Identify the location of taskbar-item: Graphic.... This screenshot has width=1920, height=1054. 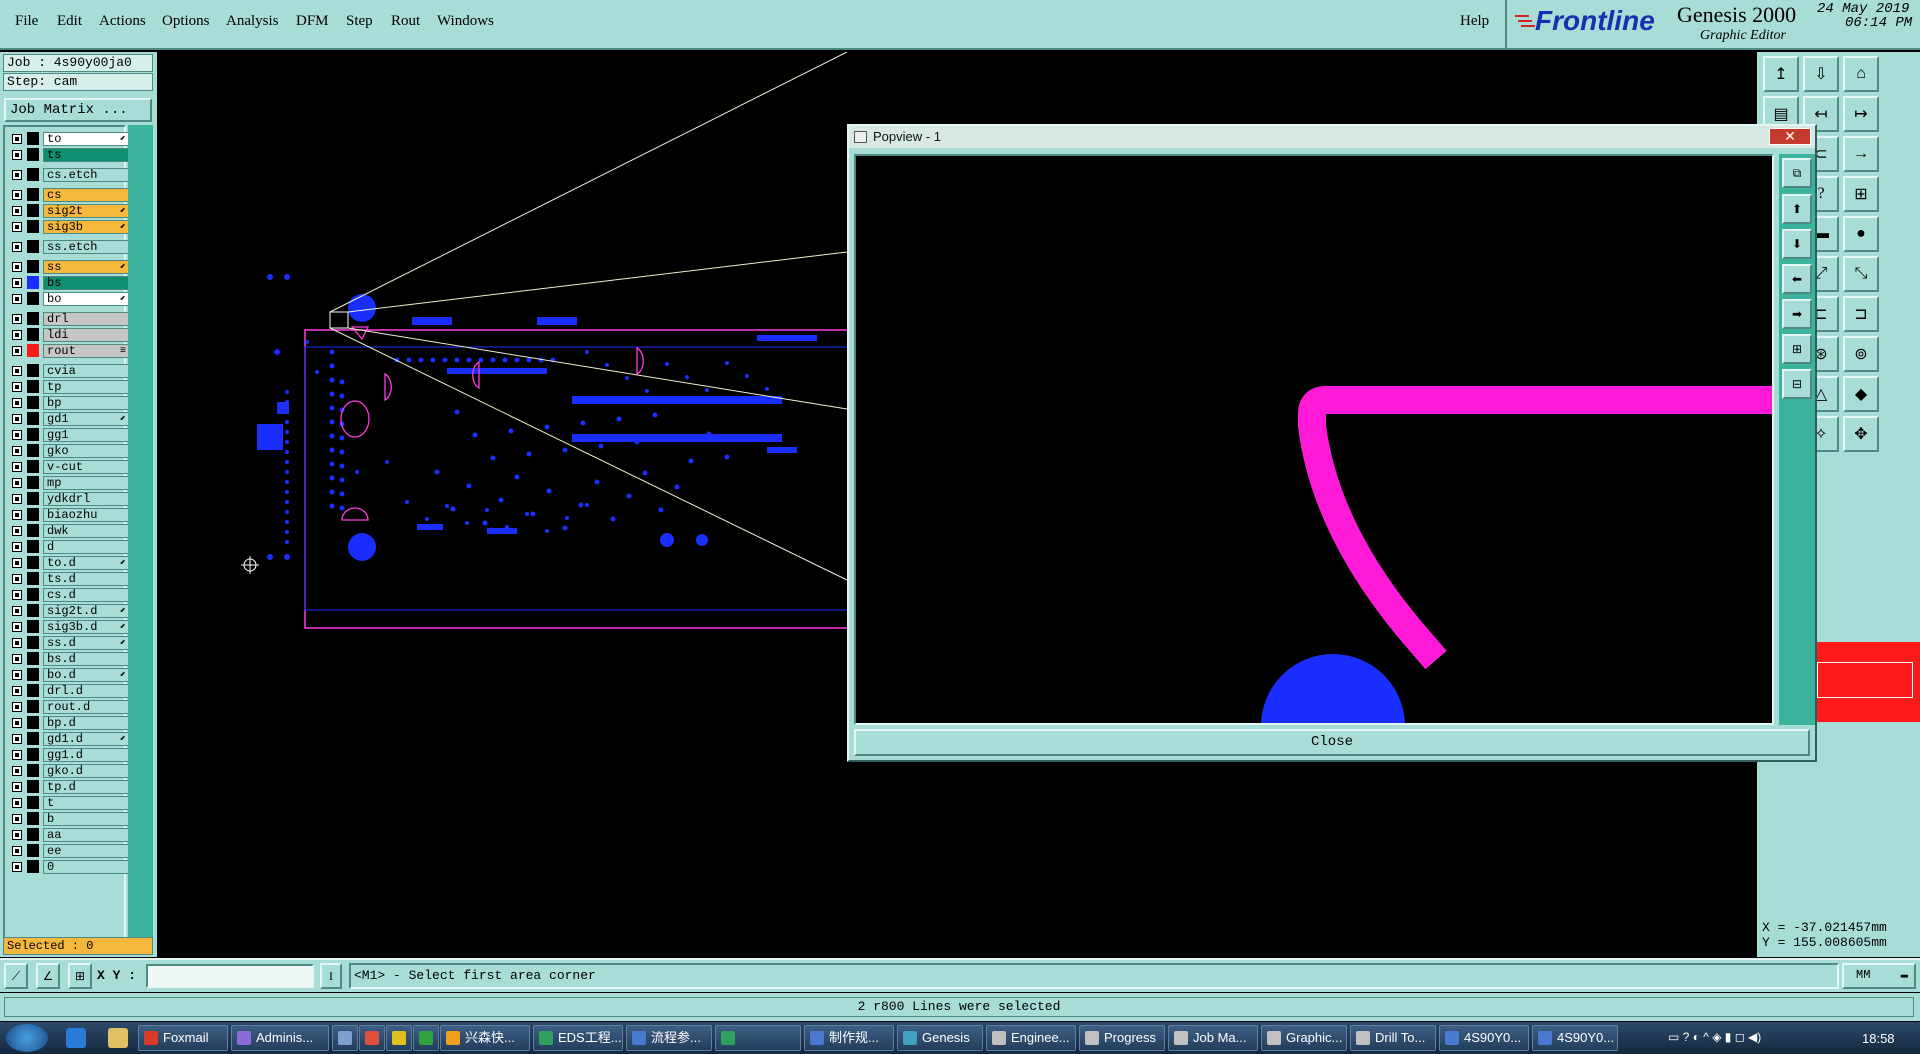
(1304, 1038).